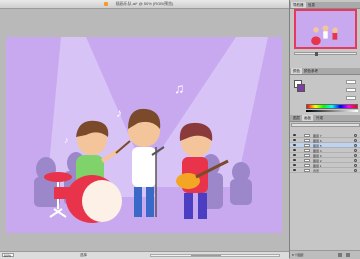 Image resolution: width=360 pixels, height=259 pixels. I want to click on layer-name: 图层 5, so click(317, 145).